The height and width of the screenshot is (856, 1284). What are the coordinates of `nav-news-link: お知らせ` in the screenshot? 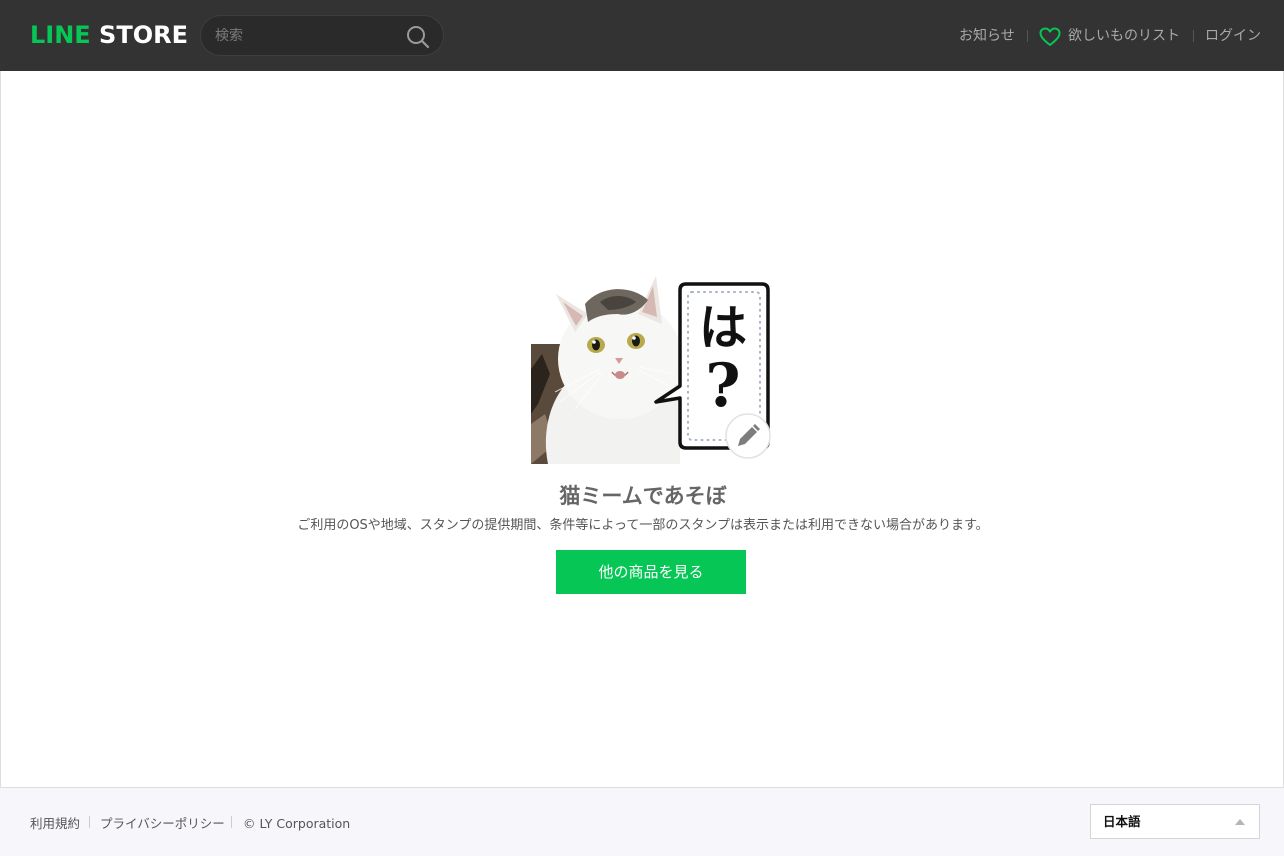 It's located at (987, 36).